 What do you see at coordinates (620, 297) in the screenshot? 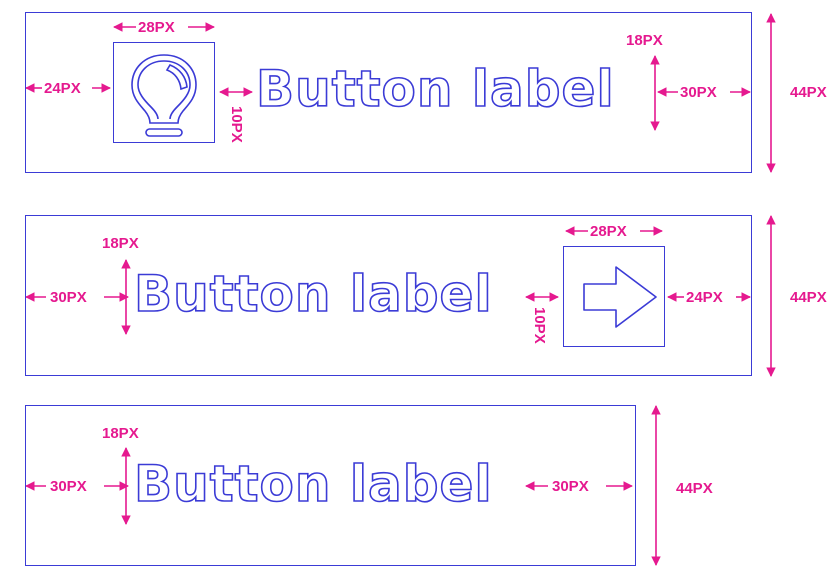
I see `arrow-right-icon` at bounding box center [620, 297].